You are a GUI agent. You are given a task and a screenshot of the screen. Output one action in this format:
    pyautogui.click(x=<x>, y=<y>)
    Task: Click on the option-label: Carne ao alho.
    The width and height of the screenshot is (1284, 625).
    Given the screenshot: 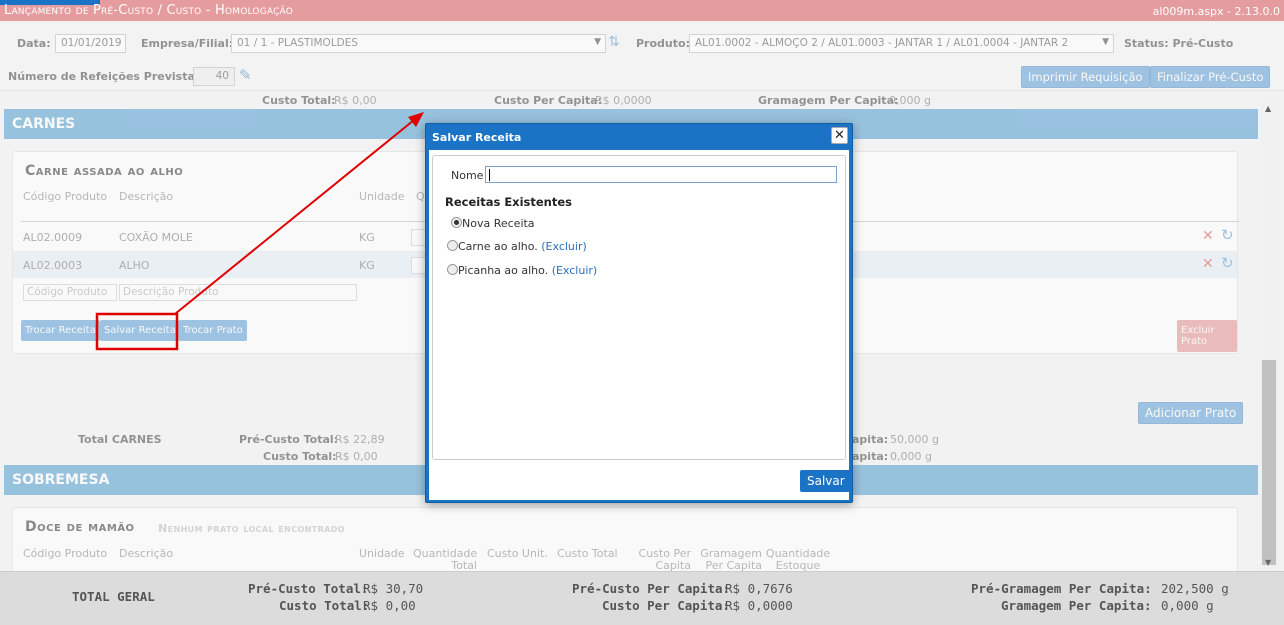 What is the action you would take?
    pyautogui.click(x=498, y=246)
    